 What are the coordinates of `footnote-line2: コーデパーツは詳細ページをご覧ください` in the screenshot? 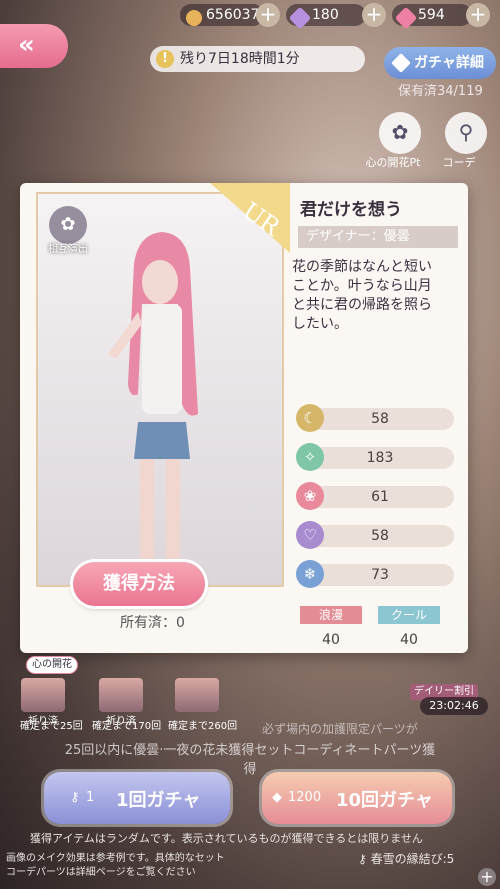 It's located at (101, 872).